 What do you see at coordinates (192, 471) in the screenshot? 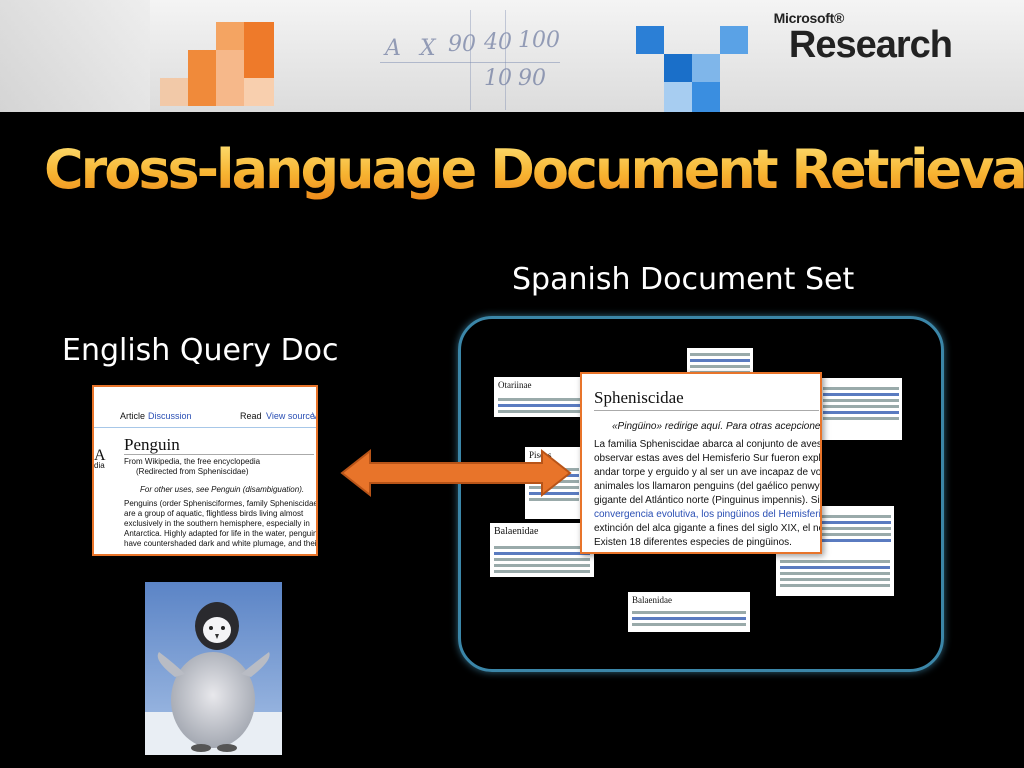
I see `doc-text: (Redirected from Spheniscidae)` at bounding box center [192, 471].